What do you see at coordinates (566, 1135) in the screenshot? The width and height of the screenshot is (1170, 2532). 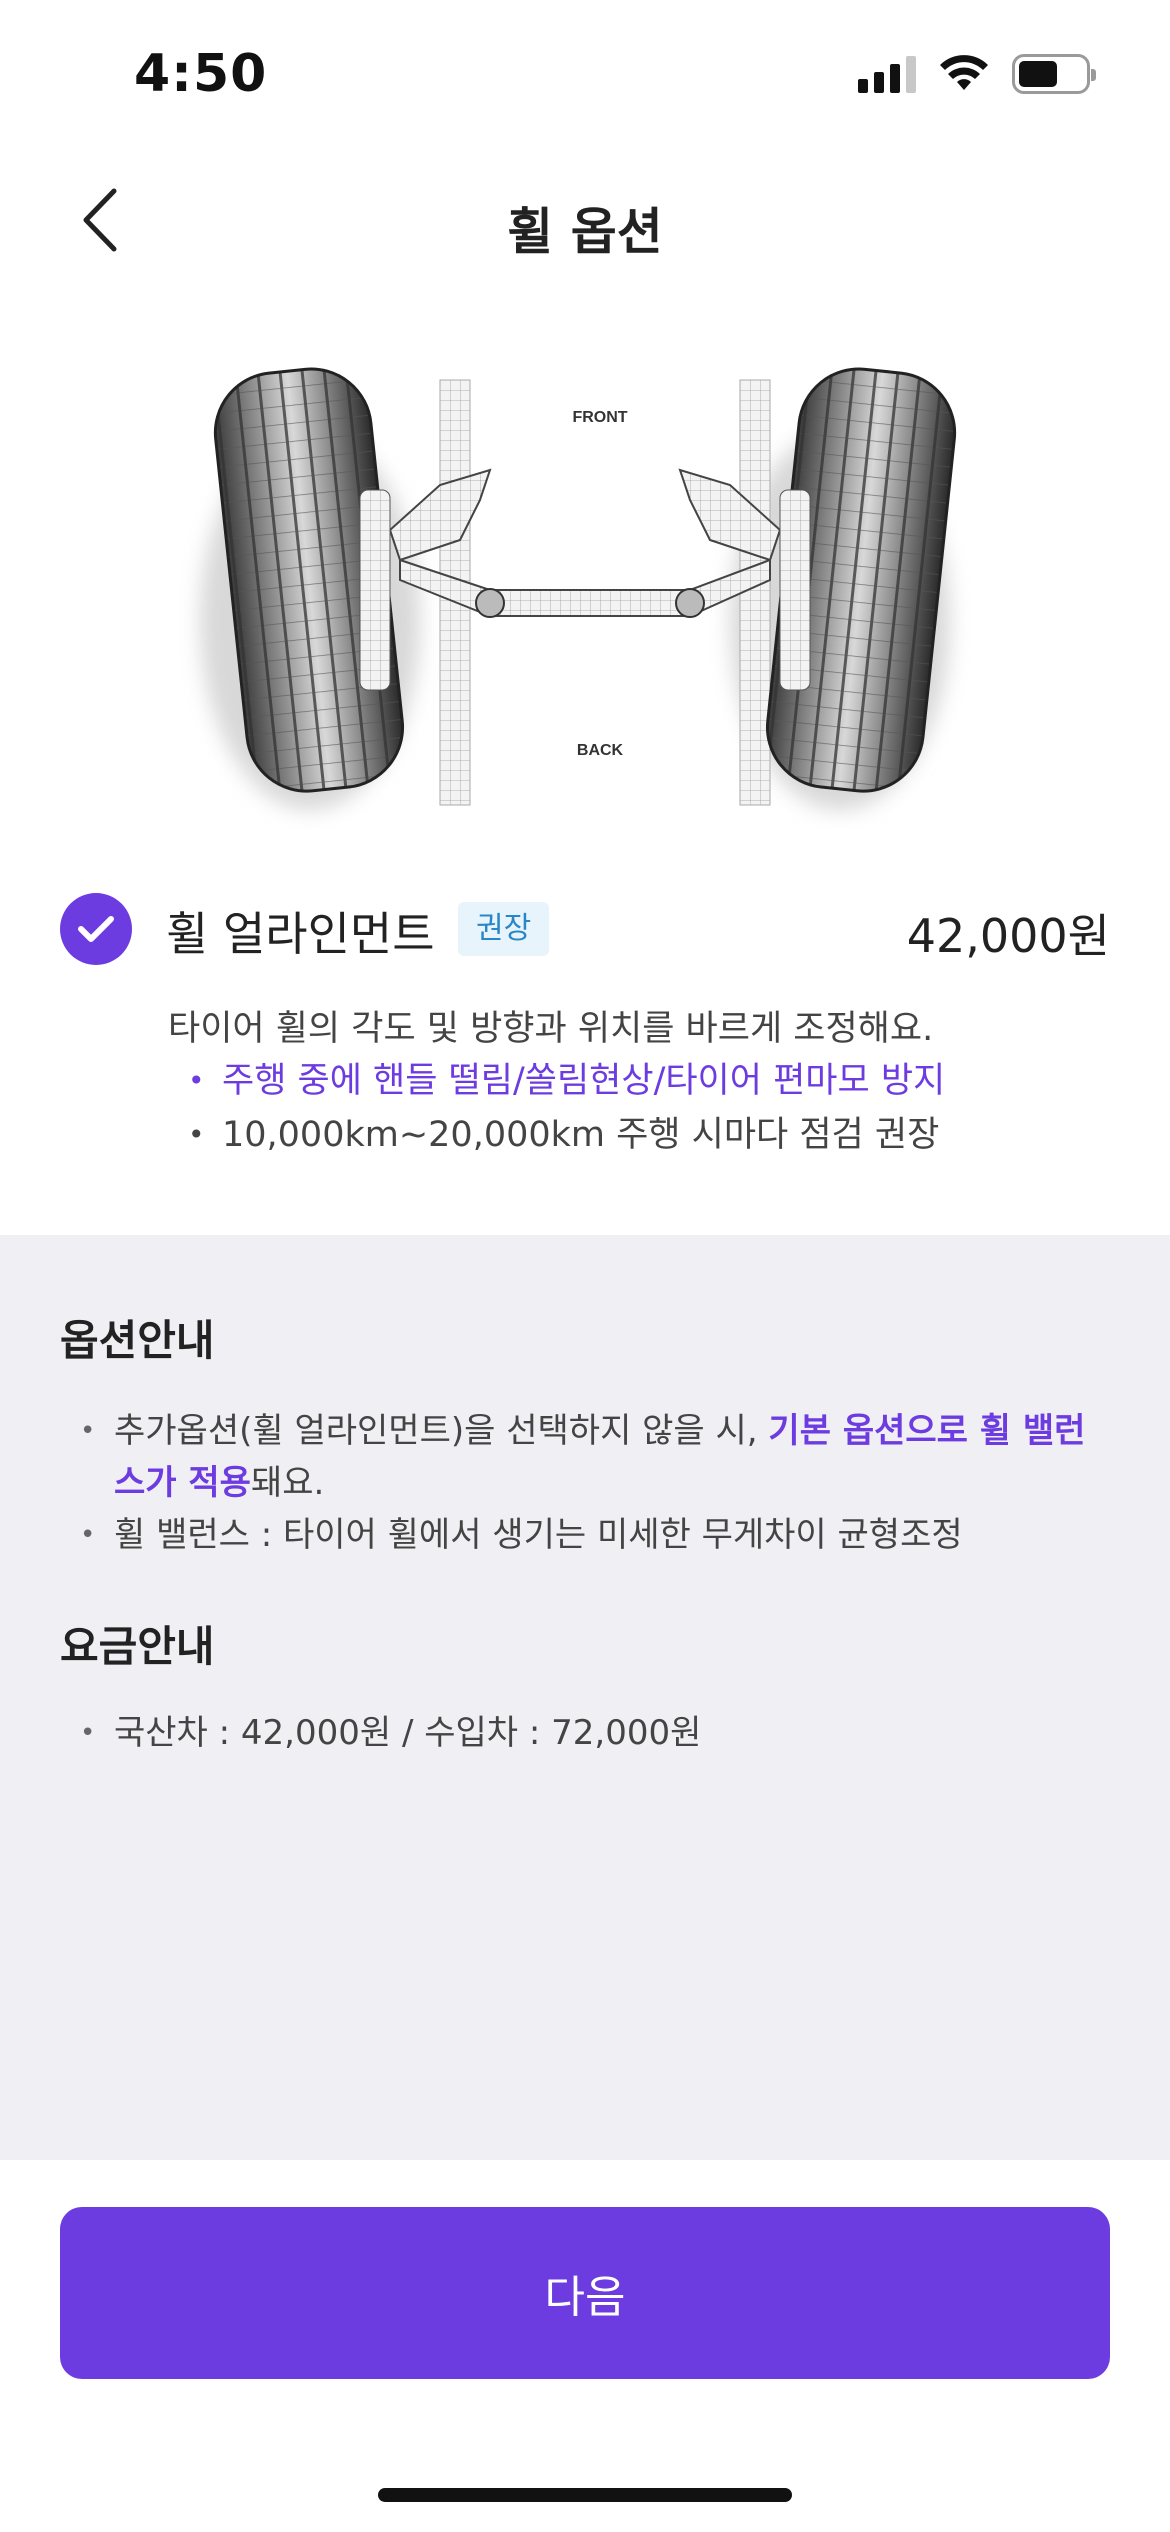 I see `feature-item: 10,000km~20,000km 주행 시마다 점검 권장` at bounding box center [566, 1135].